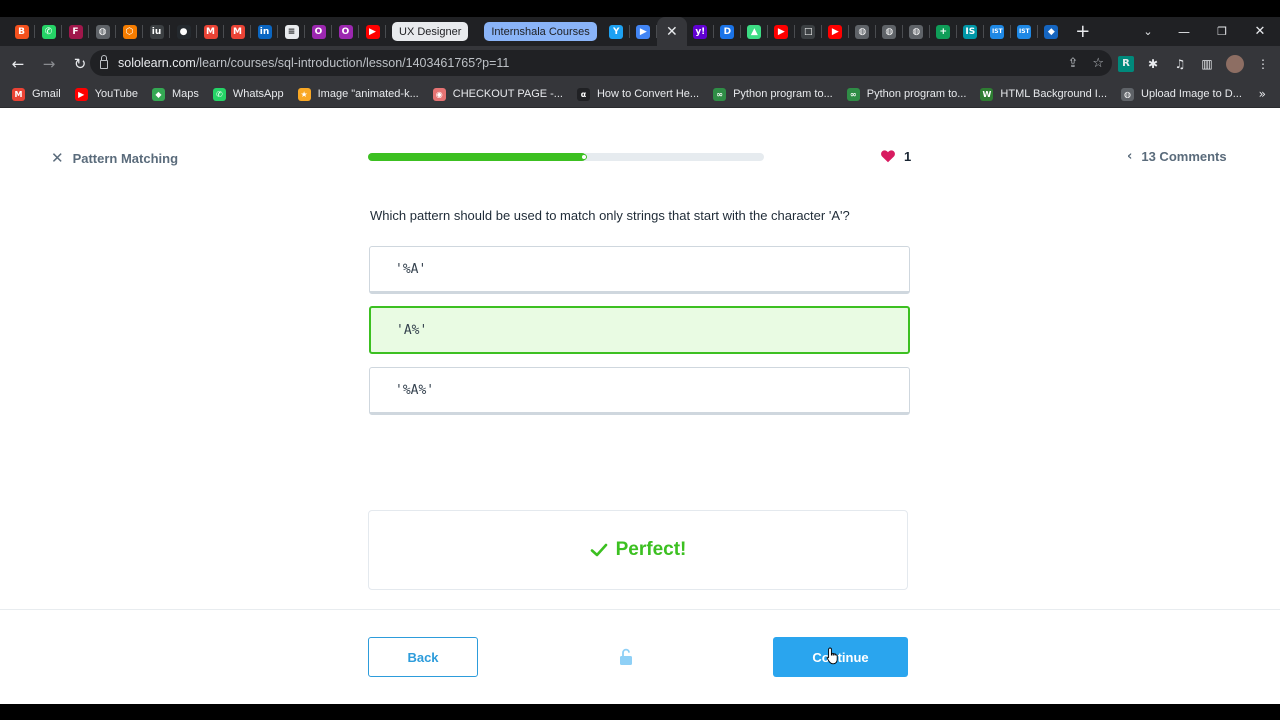 The width and height of the screenshot is (1280, 720). I want to click on linkedin-icon: in, so click(264, 31).